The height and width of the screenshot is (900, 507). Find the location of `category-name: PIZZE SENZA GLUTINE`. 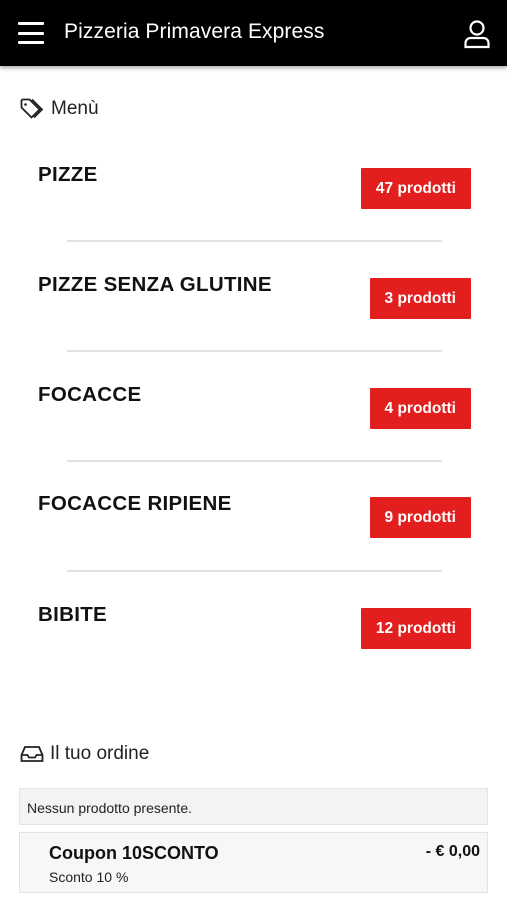

category-name: PIZZE SENZA GLUTINE is located at coordinates (155, 284).